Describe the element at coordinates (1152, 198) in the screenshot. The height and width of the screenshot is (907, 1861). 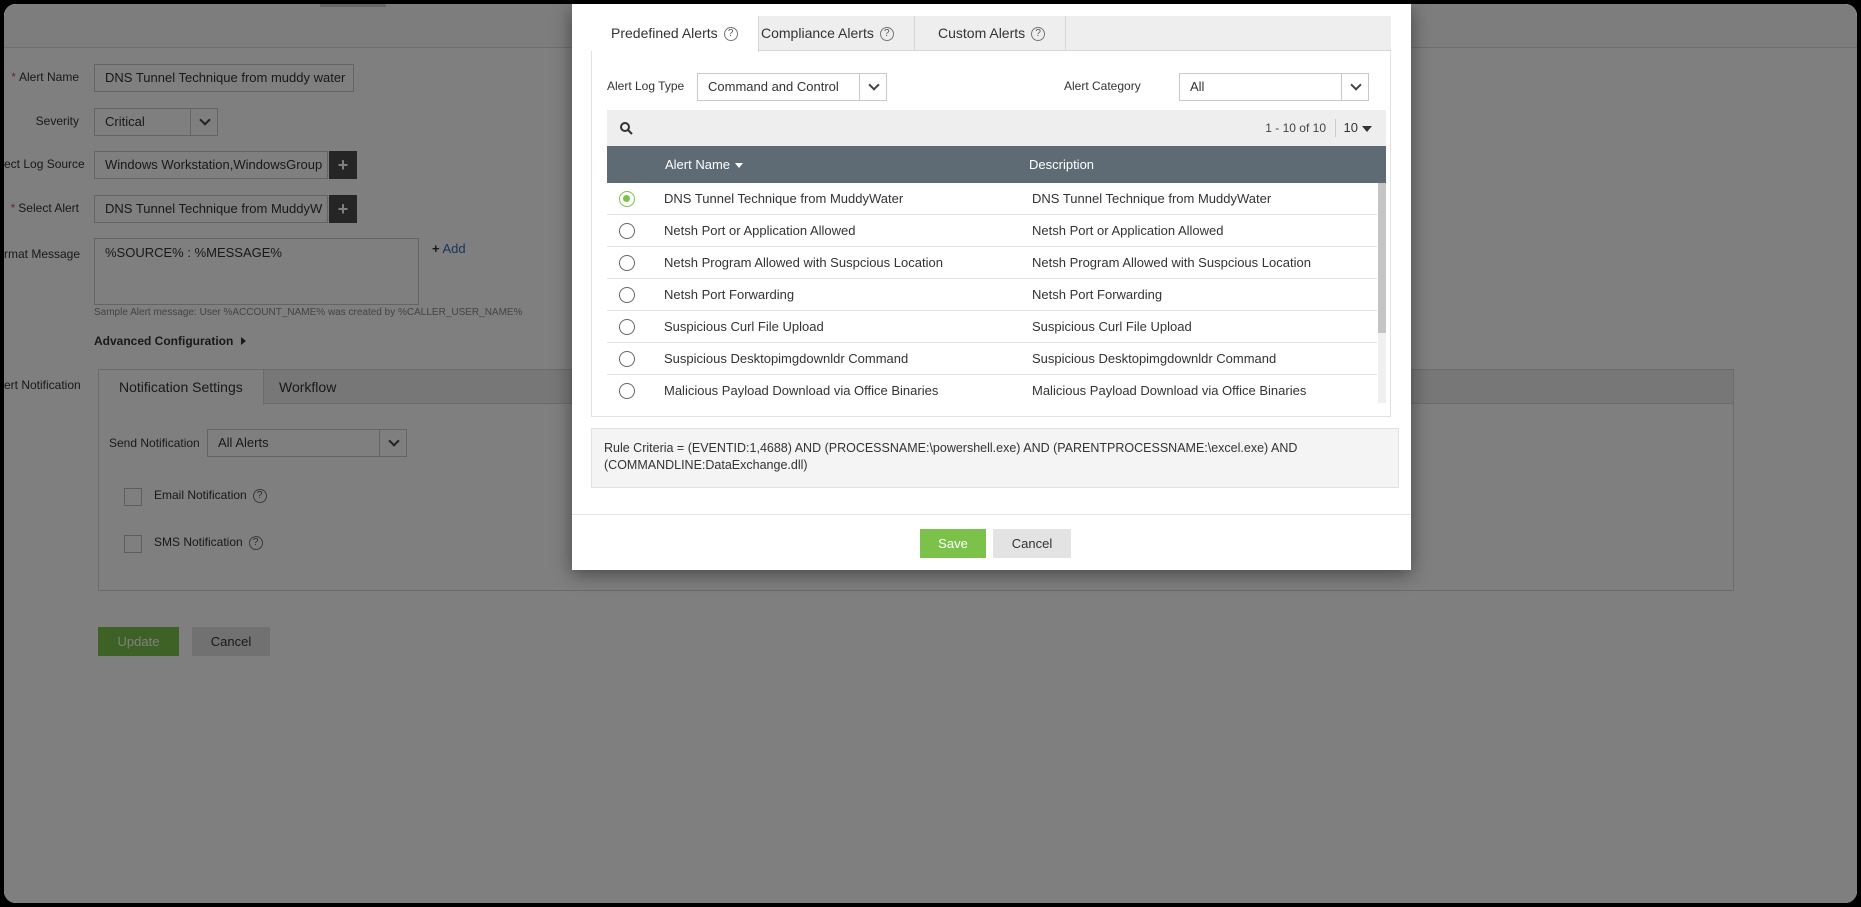
I see `cell-description: DNS Tunnel Technique from MuddyWater` at that location.